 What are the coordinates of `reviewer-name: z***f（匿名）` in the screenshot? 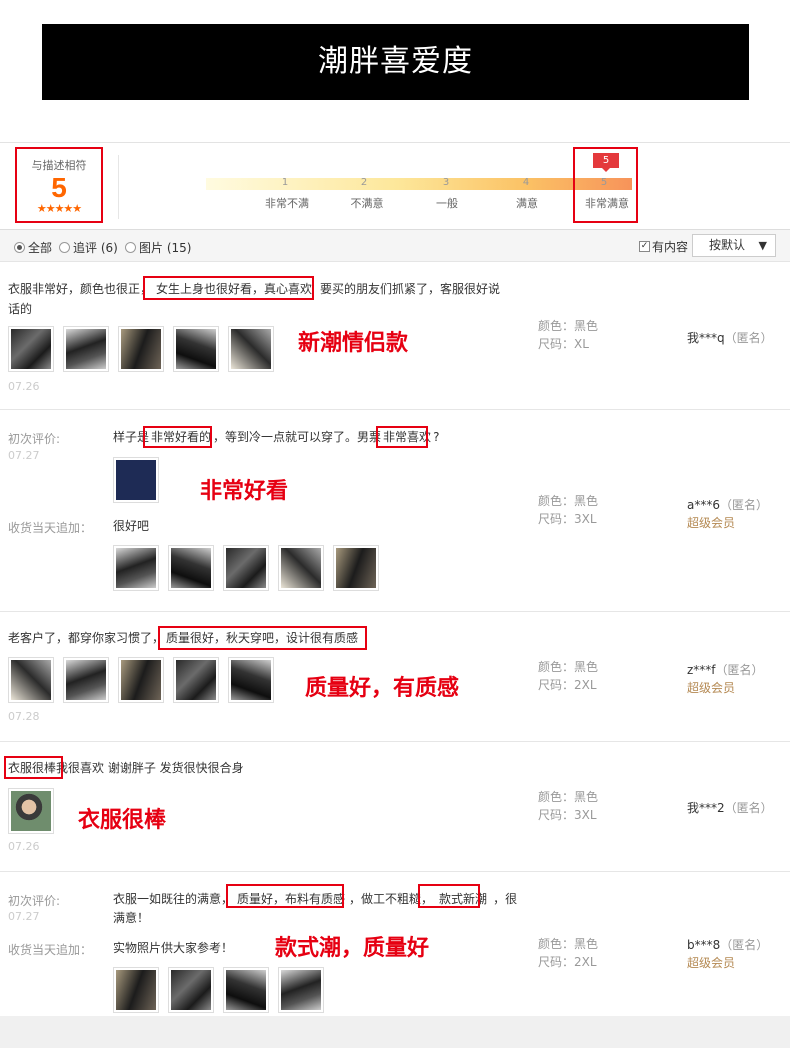 It's located at (725, 670).